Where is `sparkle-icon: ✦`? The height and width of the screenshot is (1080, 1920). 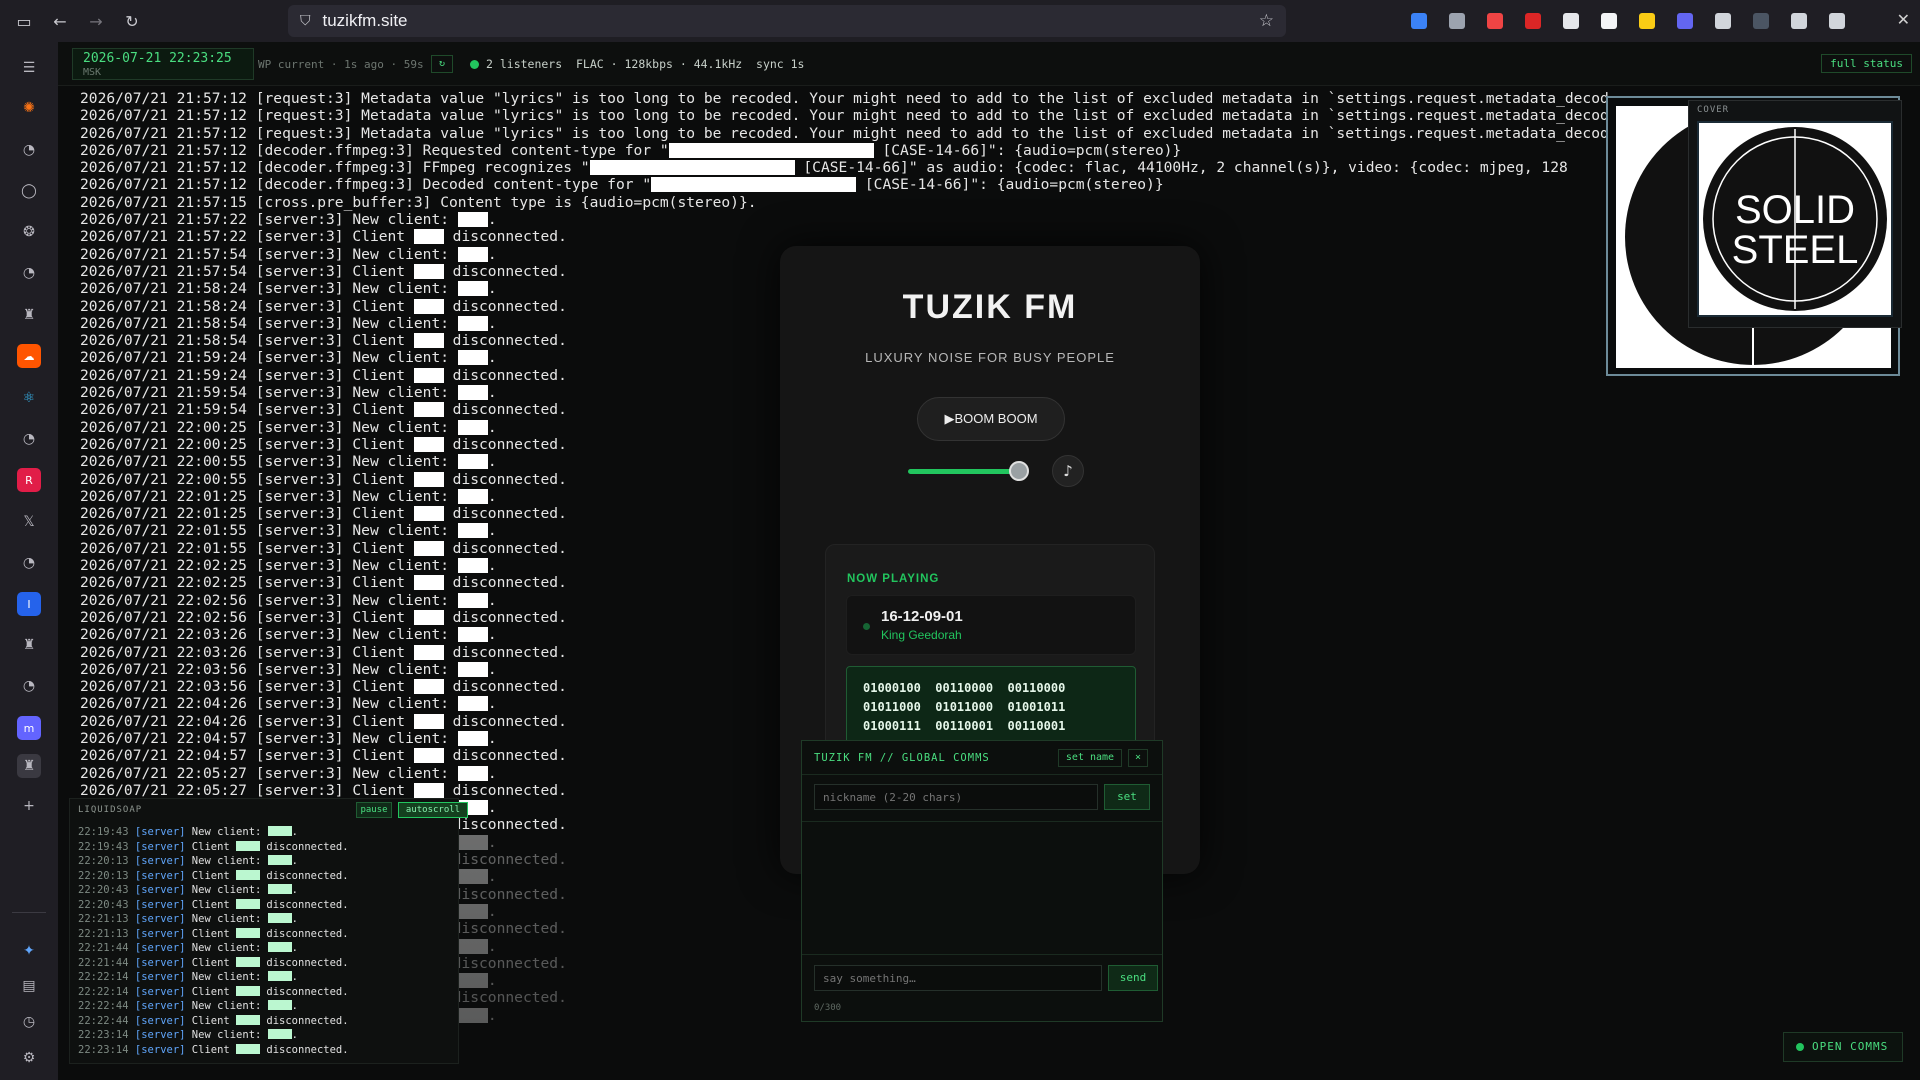 sparkle-icon: ✦ is located at coordinates (29, 951).